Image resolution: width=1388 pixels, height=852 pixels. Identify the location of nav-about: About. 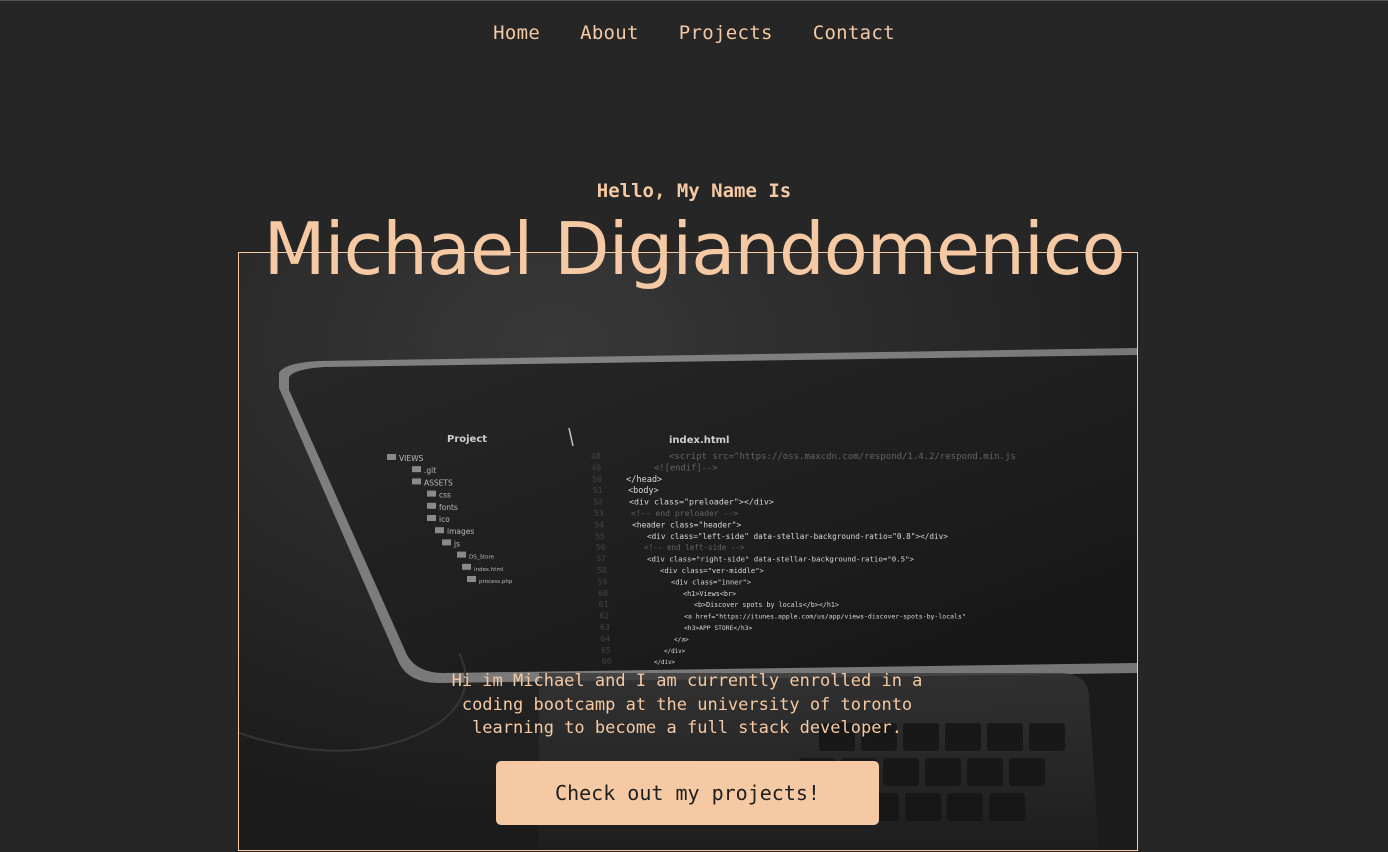
(609, 33).